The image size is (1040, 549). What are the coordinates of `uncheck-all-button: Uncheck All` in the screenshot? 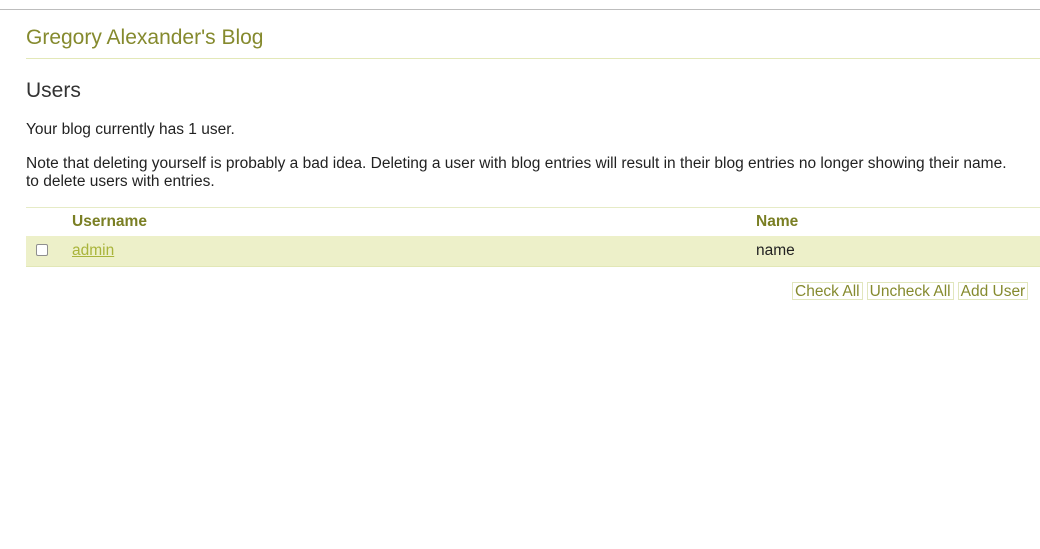 It's located at (910, 291).